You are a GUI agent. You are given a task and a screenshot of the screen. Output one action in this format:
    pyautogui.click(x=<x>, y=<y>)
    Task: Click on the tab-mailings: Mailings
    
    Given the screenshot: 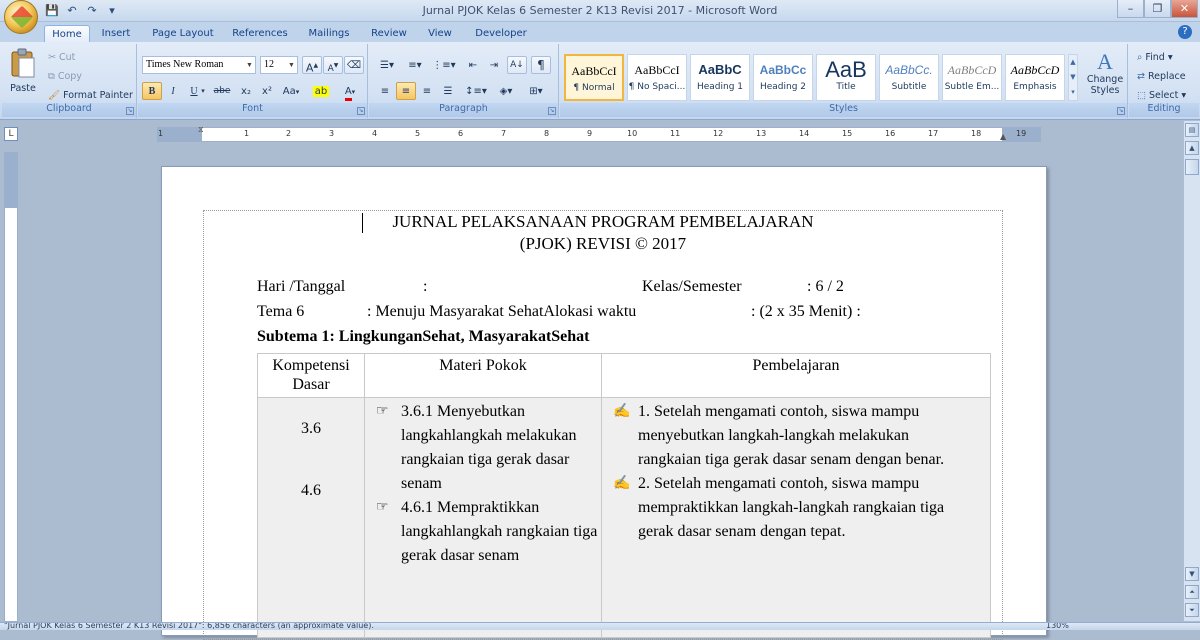 What is the action you would take?
    pyautogui.click(x=329, y=34)
    